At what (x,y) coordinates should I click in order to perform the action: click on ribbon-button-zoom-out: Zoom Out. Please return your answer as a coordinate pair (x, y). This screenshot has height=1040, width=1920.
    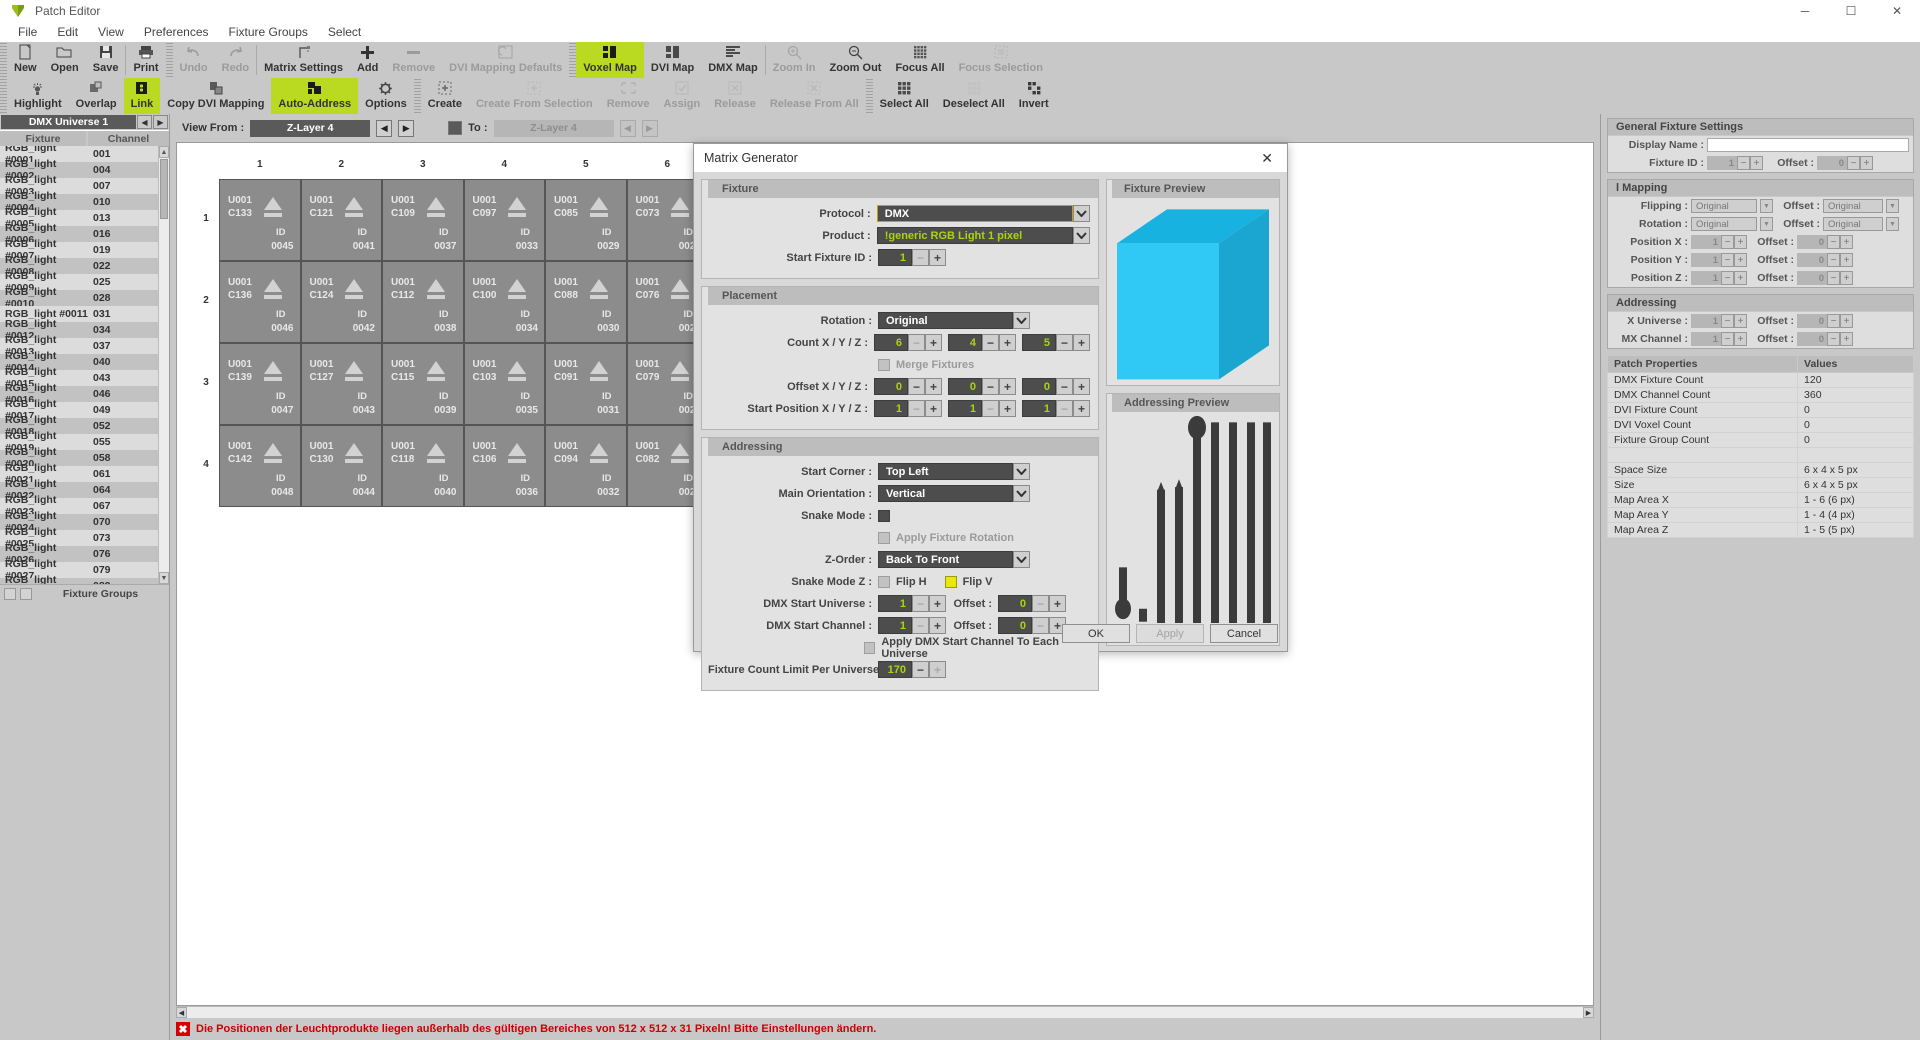
    Looking at the image, I should click on (856, 60).